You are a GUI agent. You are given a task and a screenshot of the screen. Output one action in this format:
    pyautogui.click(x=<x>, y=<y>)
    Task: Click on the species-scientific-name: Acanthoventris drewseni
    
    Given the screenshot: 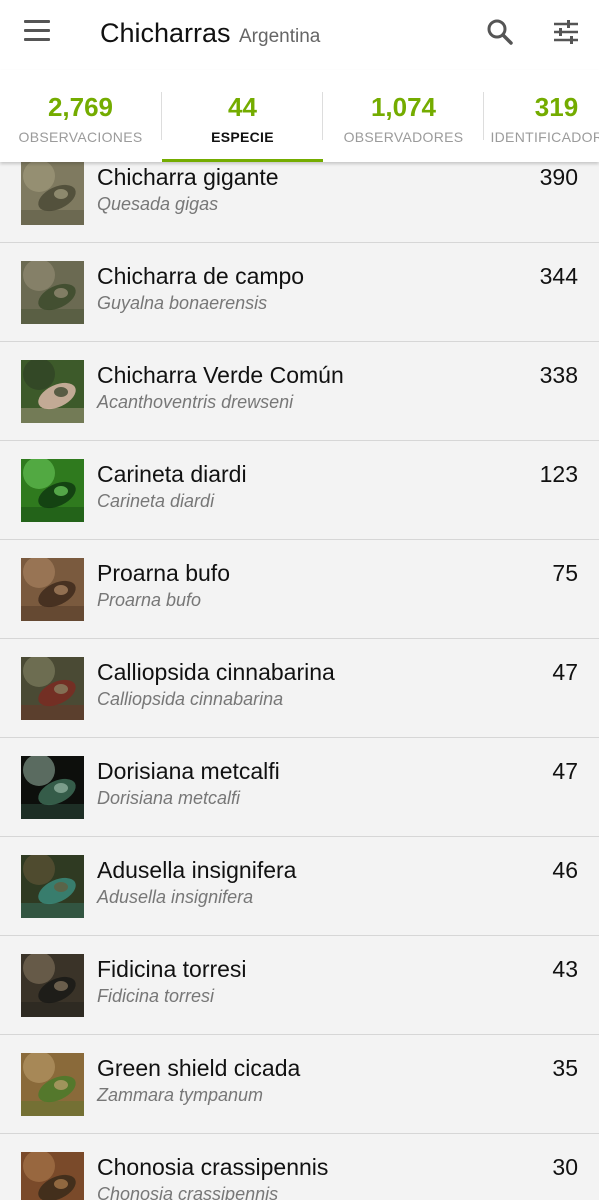 What is the action you would take?
    pyautogui.click(x=195, y=402)
    